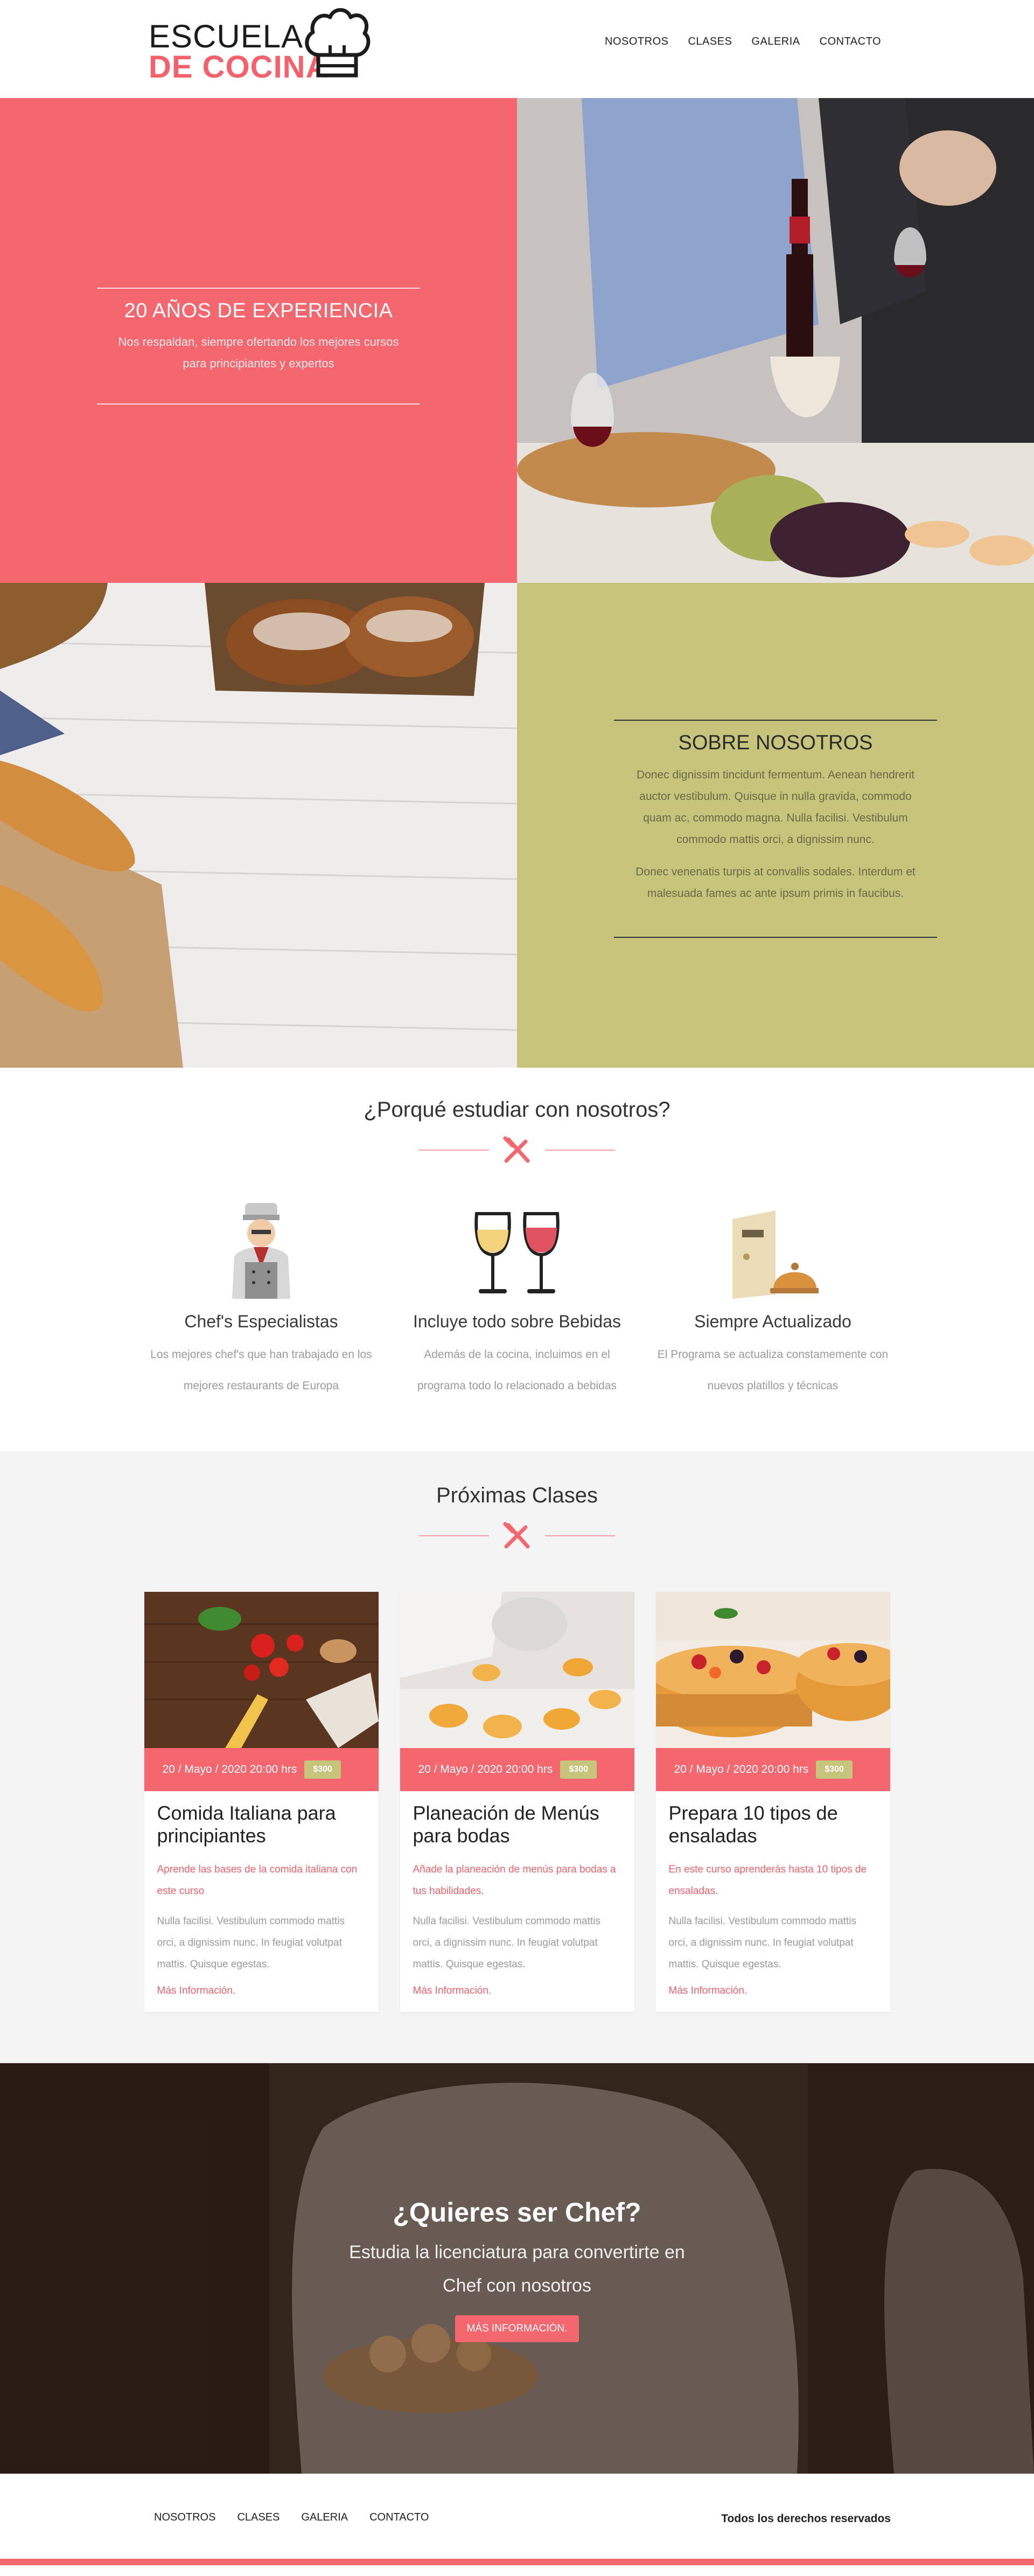  I want to click on cta-title: ¿Quieres ser Chef?, so click(517, 2212).